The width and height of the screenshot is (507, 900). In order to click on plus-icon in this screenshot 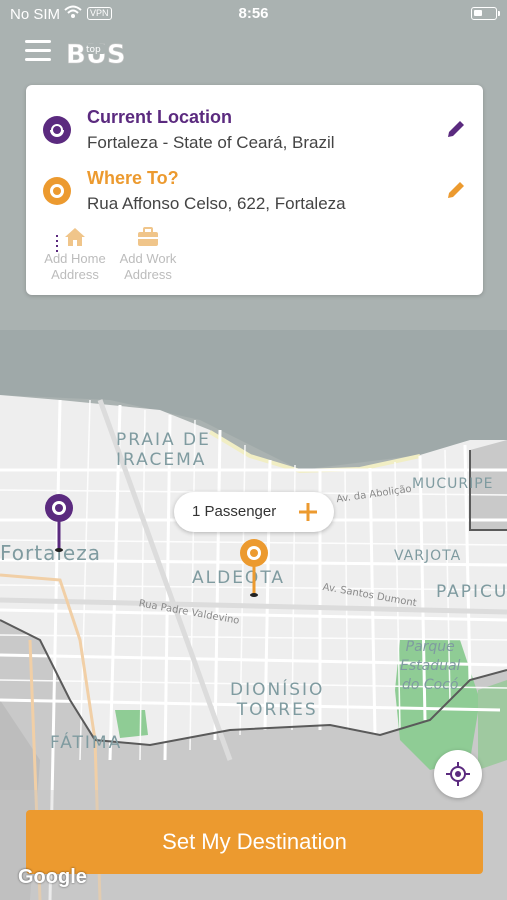, I will do `click(308, 512)`.